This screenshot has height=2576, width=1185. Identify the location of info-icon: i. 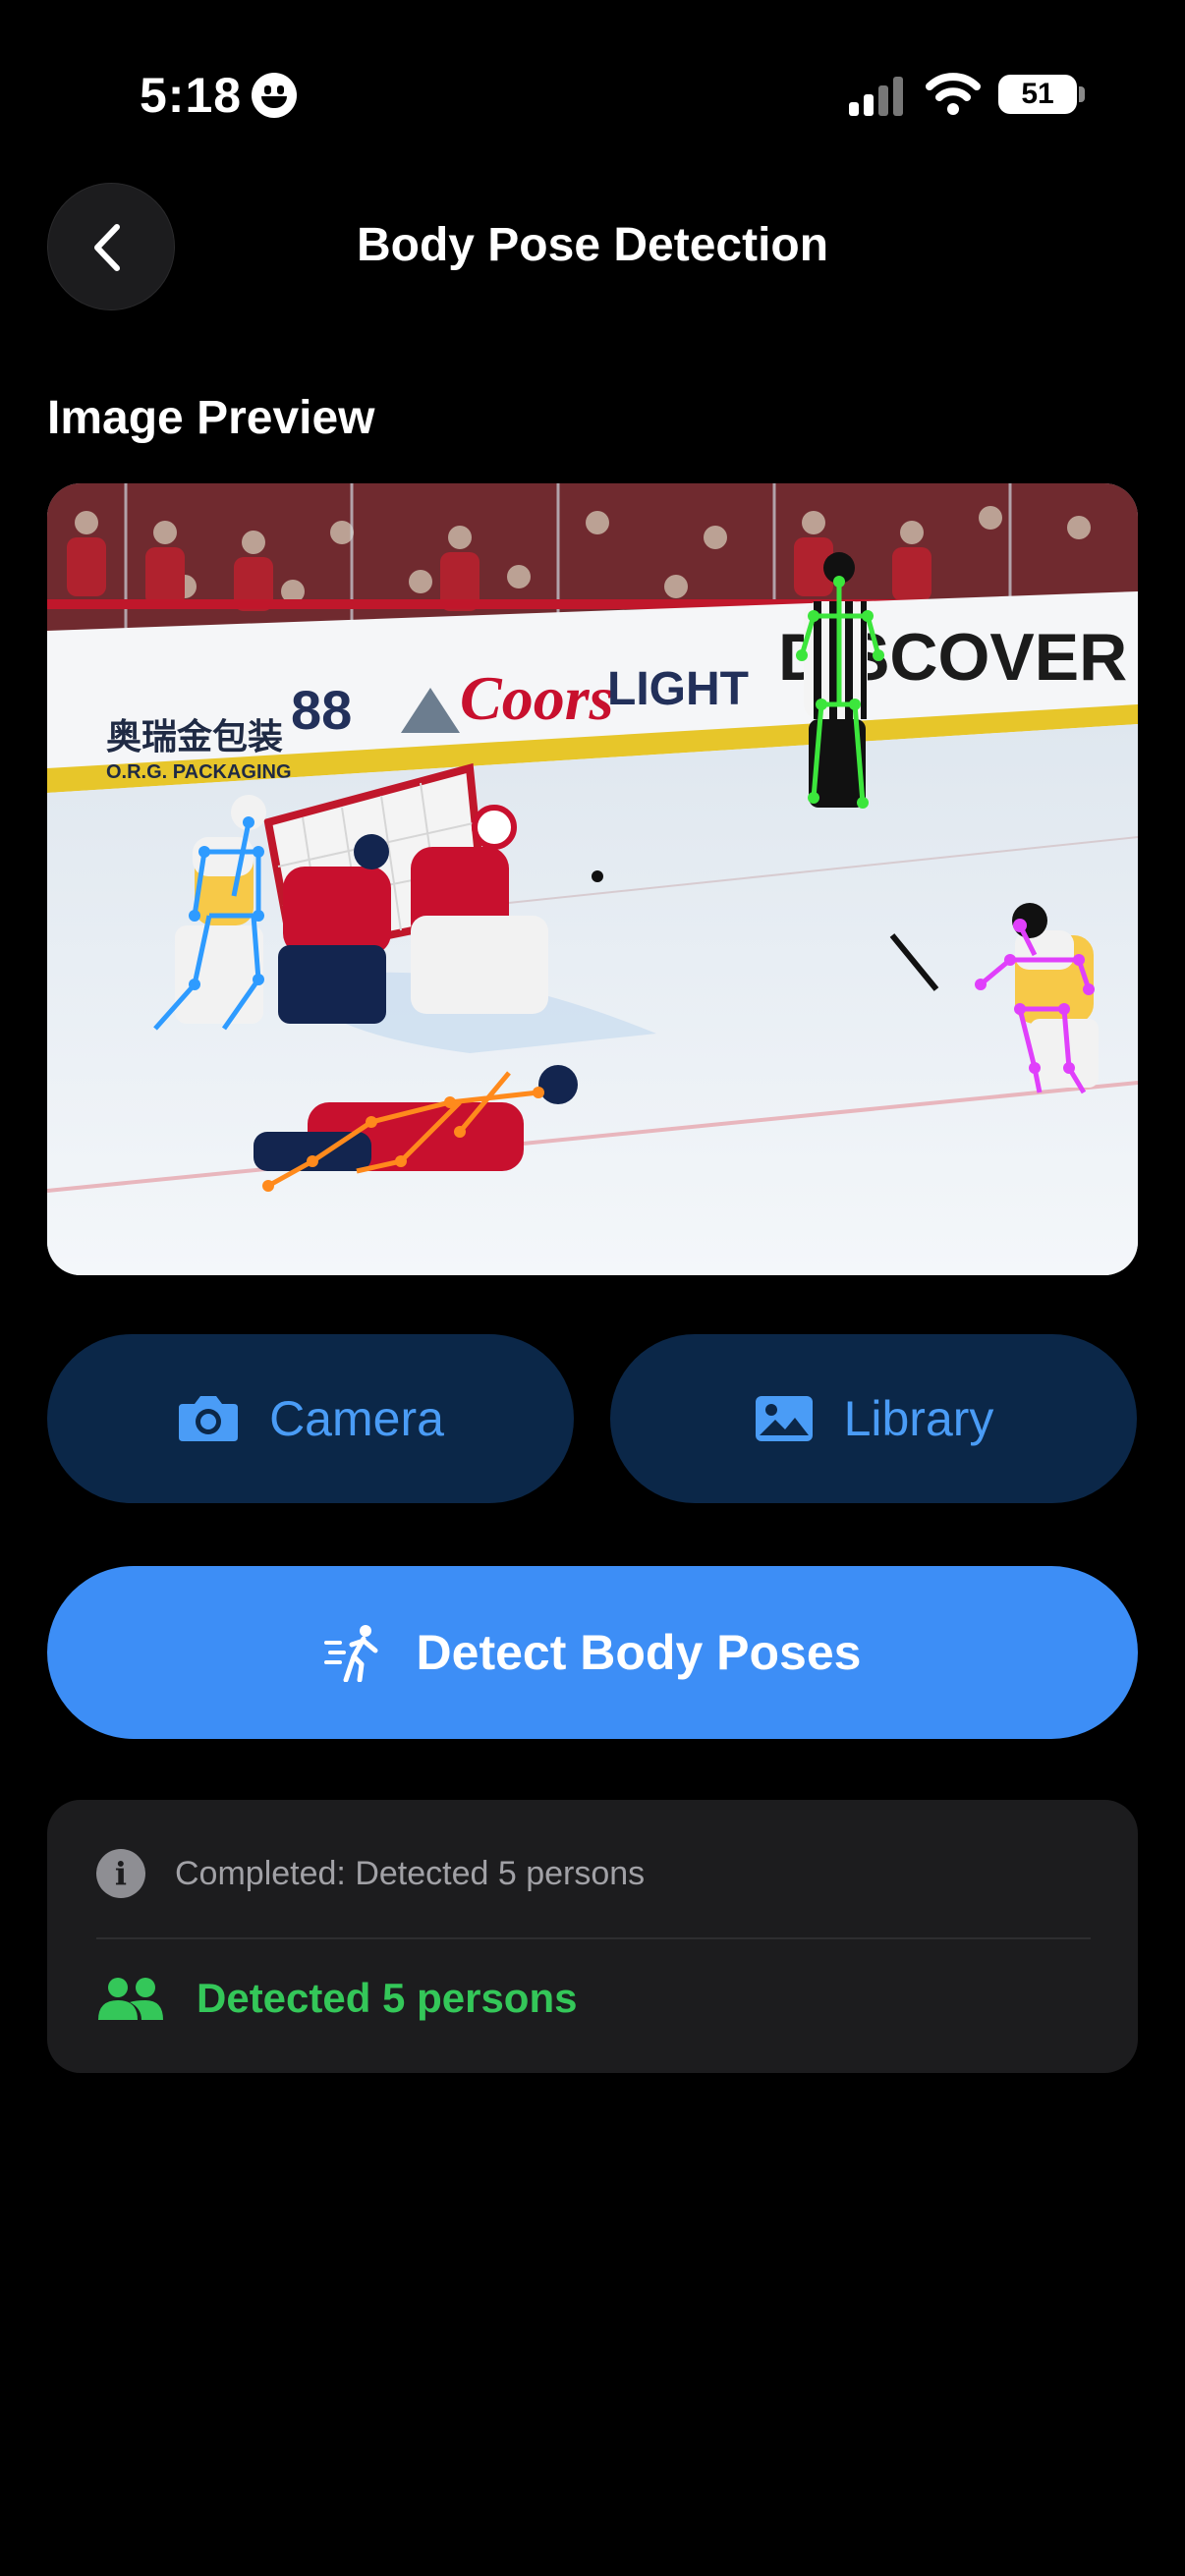
(121, 1873).